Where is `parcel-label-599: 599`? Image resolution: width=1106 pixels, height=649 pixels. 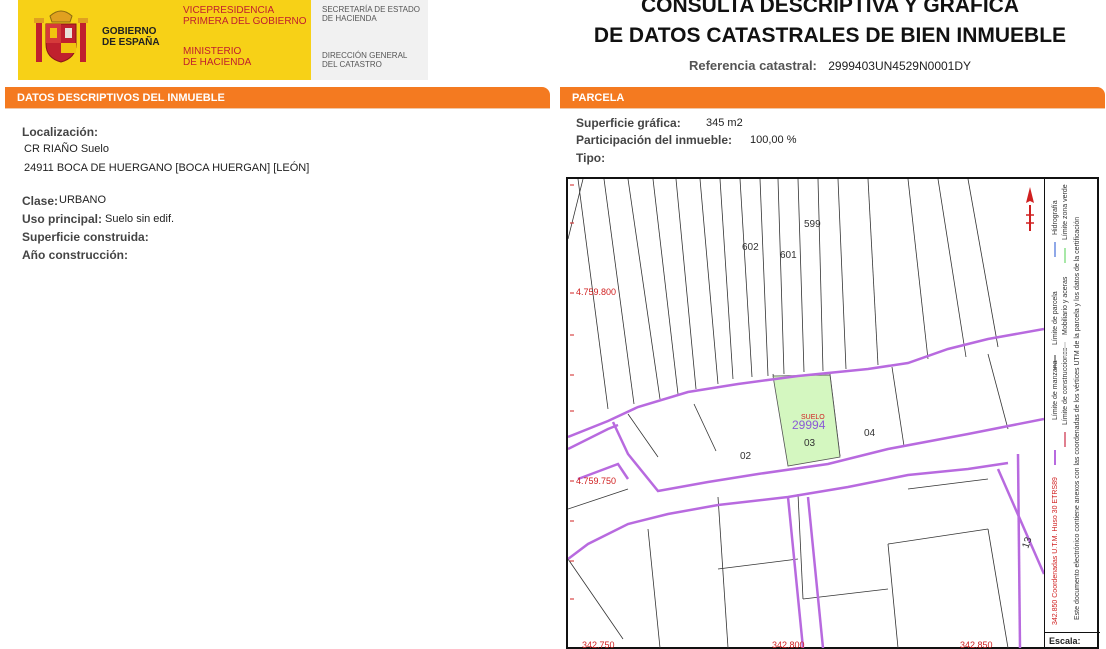
parcel-label-599: 599 is located at coordinates (812, 224).